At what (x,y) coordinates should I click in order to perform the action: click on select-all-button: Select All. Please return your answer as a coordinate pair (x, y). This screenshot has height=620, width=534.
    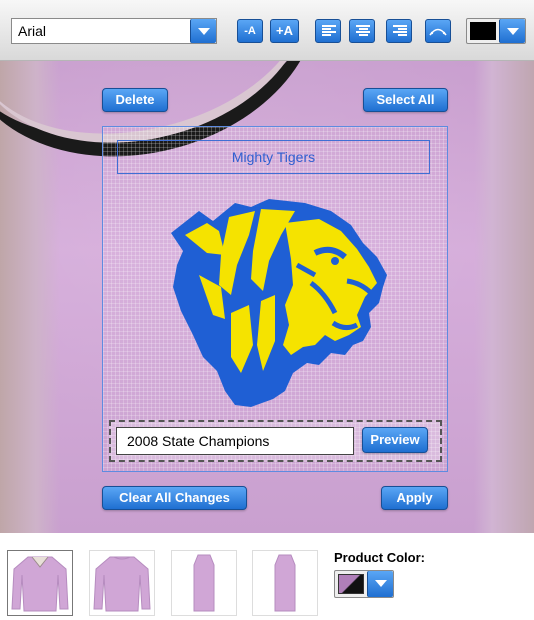
    Looking at the image, I should click on (405, 100).